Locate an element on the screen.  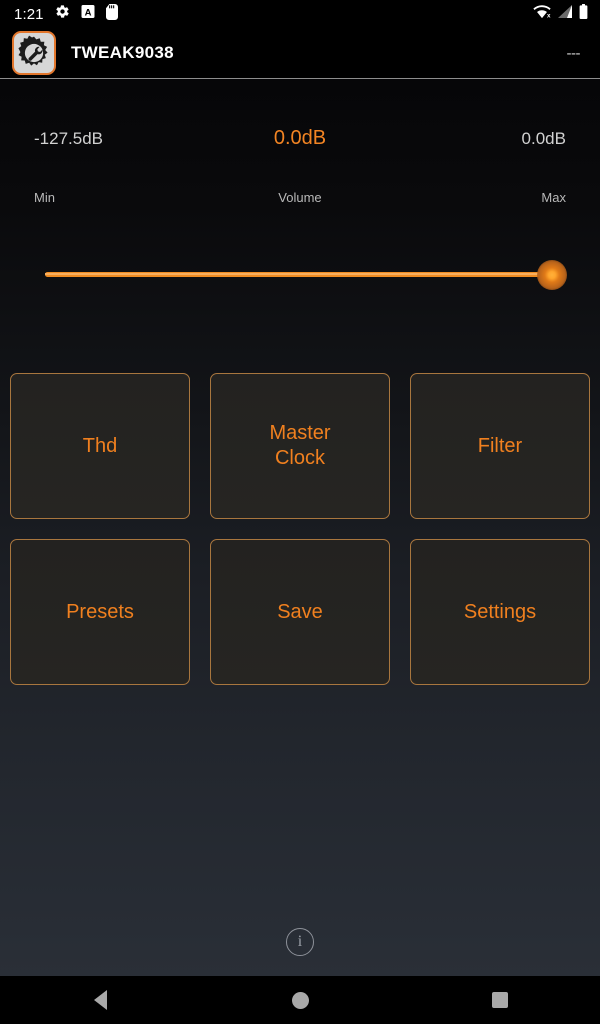
tile-label: Save is located at coordinates (300, 611).